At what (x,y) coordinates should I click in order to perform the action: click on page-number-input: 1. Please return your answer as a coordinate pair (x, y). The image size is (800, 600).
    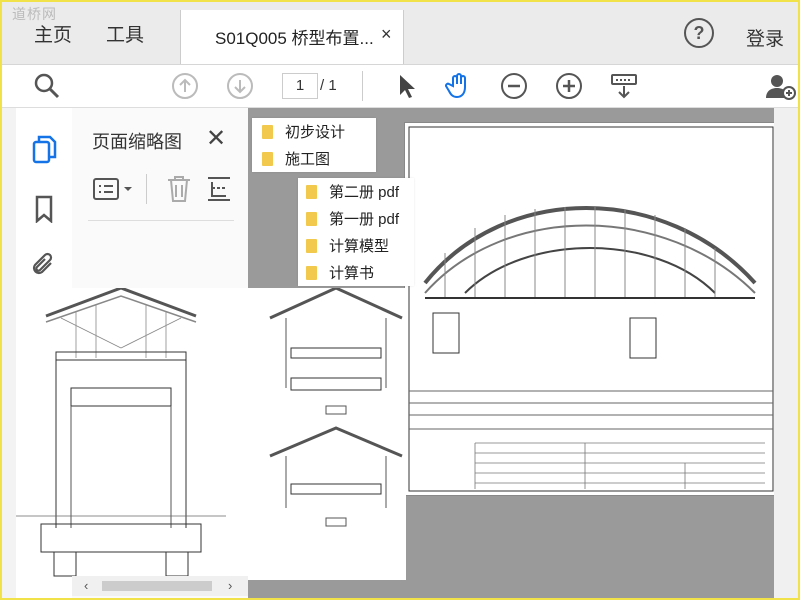
    Looking at the image, I should click on (300, 86).